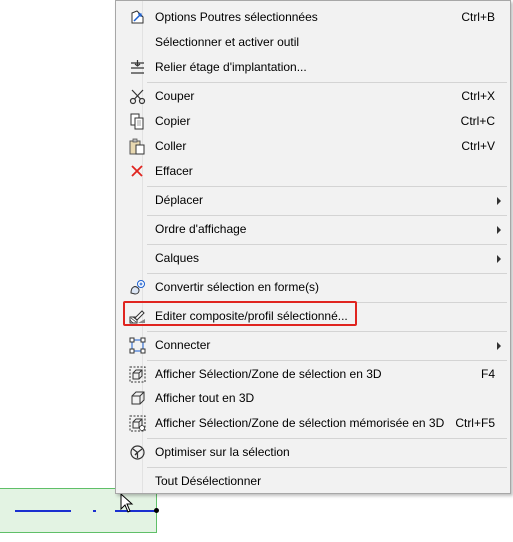 This screenshot has width=513, height=542. I want to click on show-all-3d-icon, so click(138, 398).